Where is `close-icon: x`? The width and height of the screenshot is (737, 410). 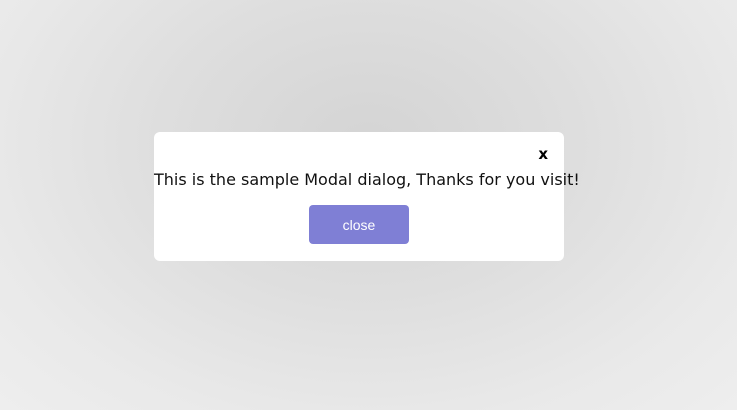
close-icon: x is located at coordinates (543, 154).